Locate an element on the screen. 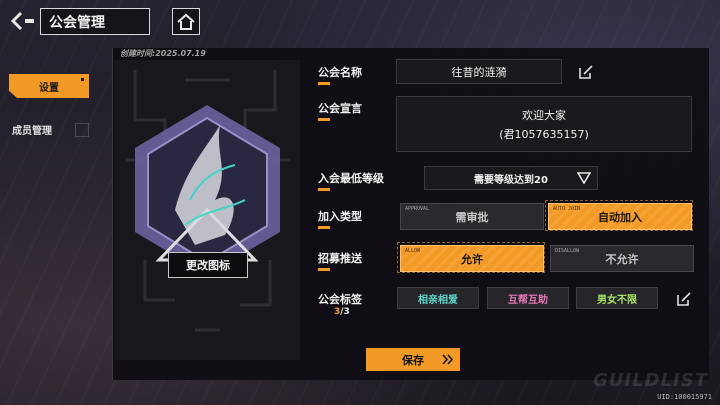 The image size is (720, 405). sidebar-item-label: 设置 is located at coordinates (49, 88).